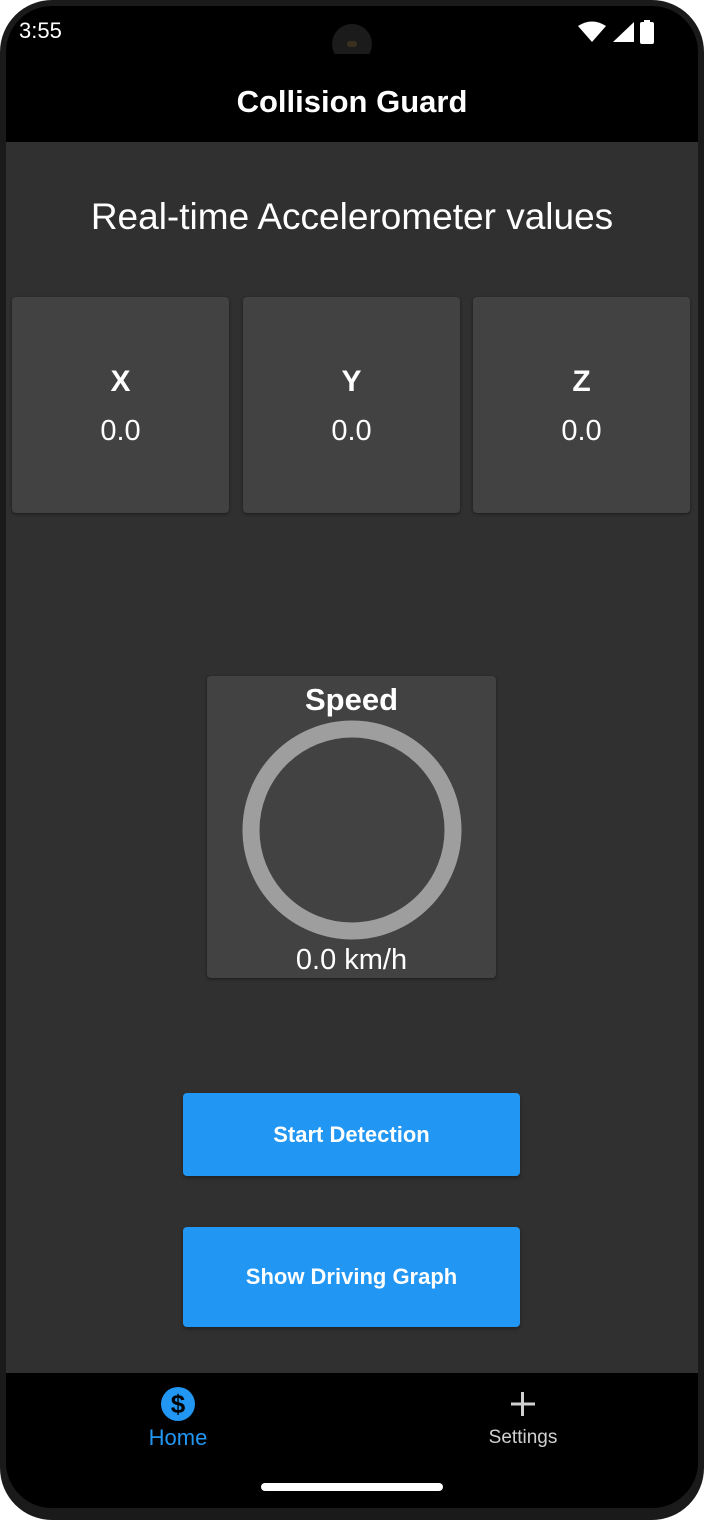 The image size is (704, 1520). What do you see at coordinates (120, 405) in the screenshot?
I see `axis-card-x: X 0.0` at bounding box center [120, 405].